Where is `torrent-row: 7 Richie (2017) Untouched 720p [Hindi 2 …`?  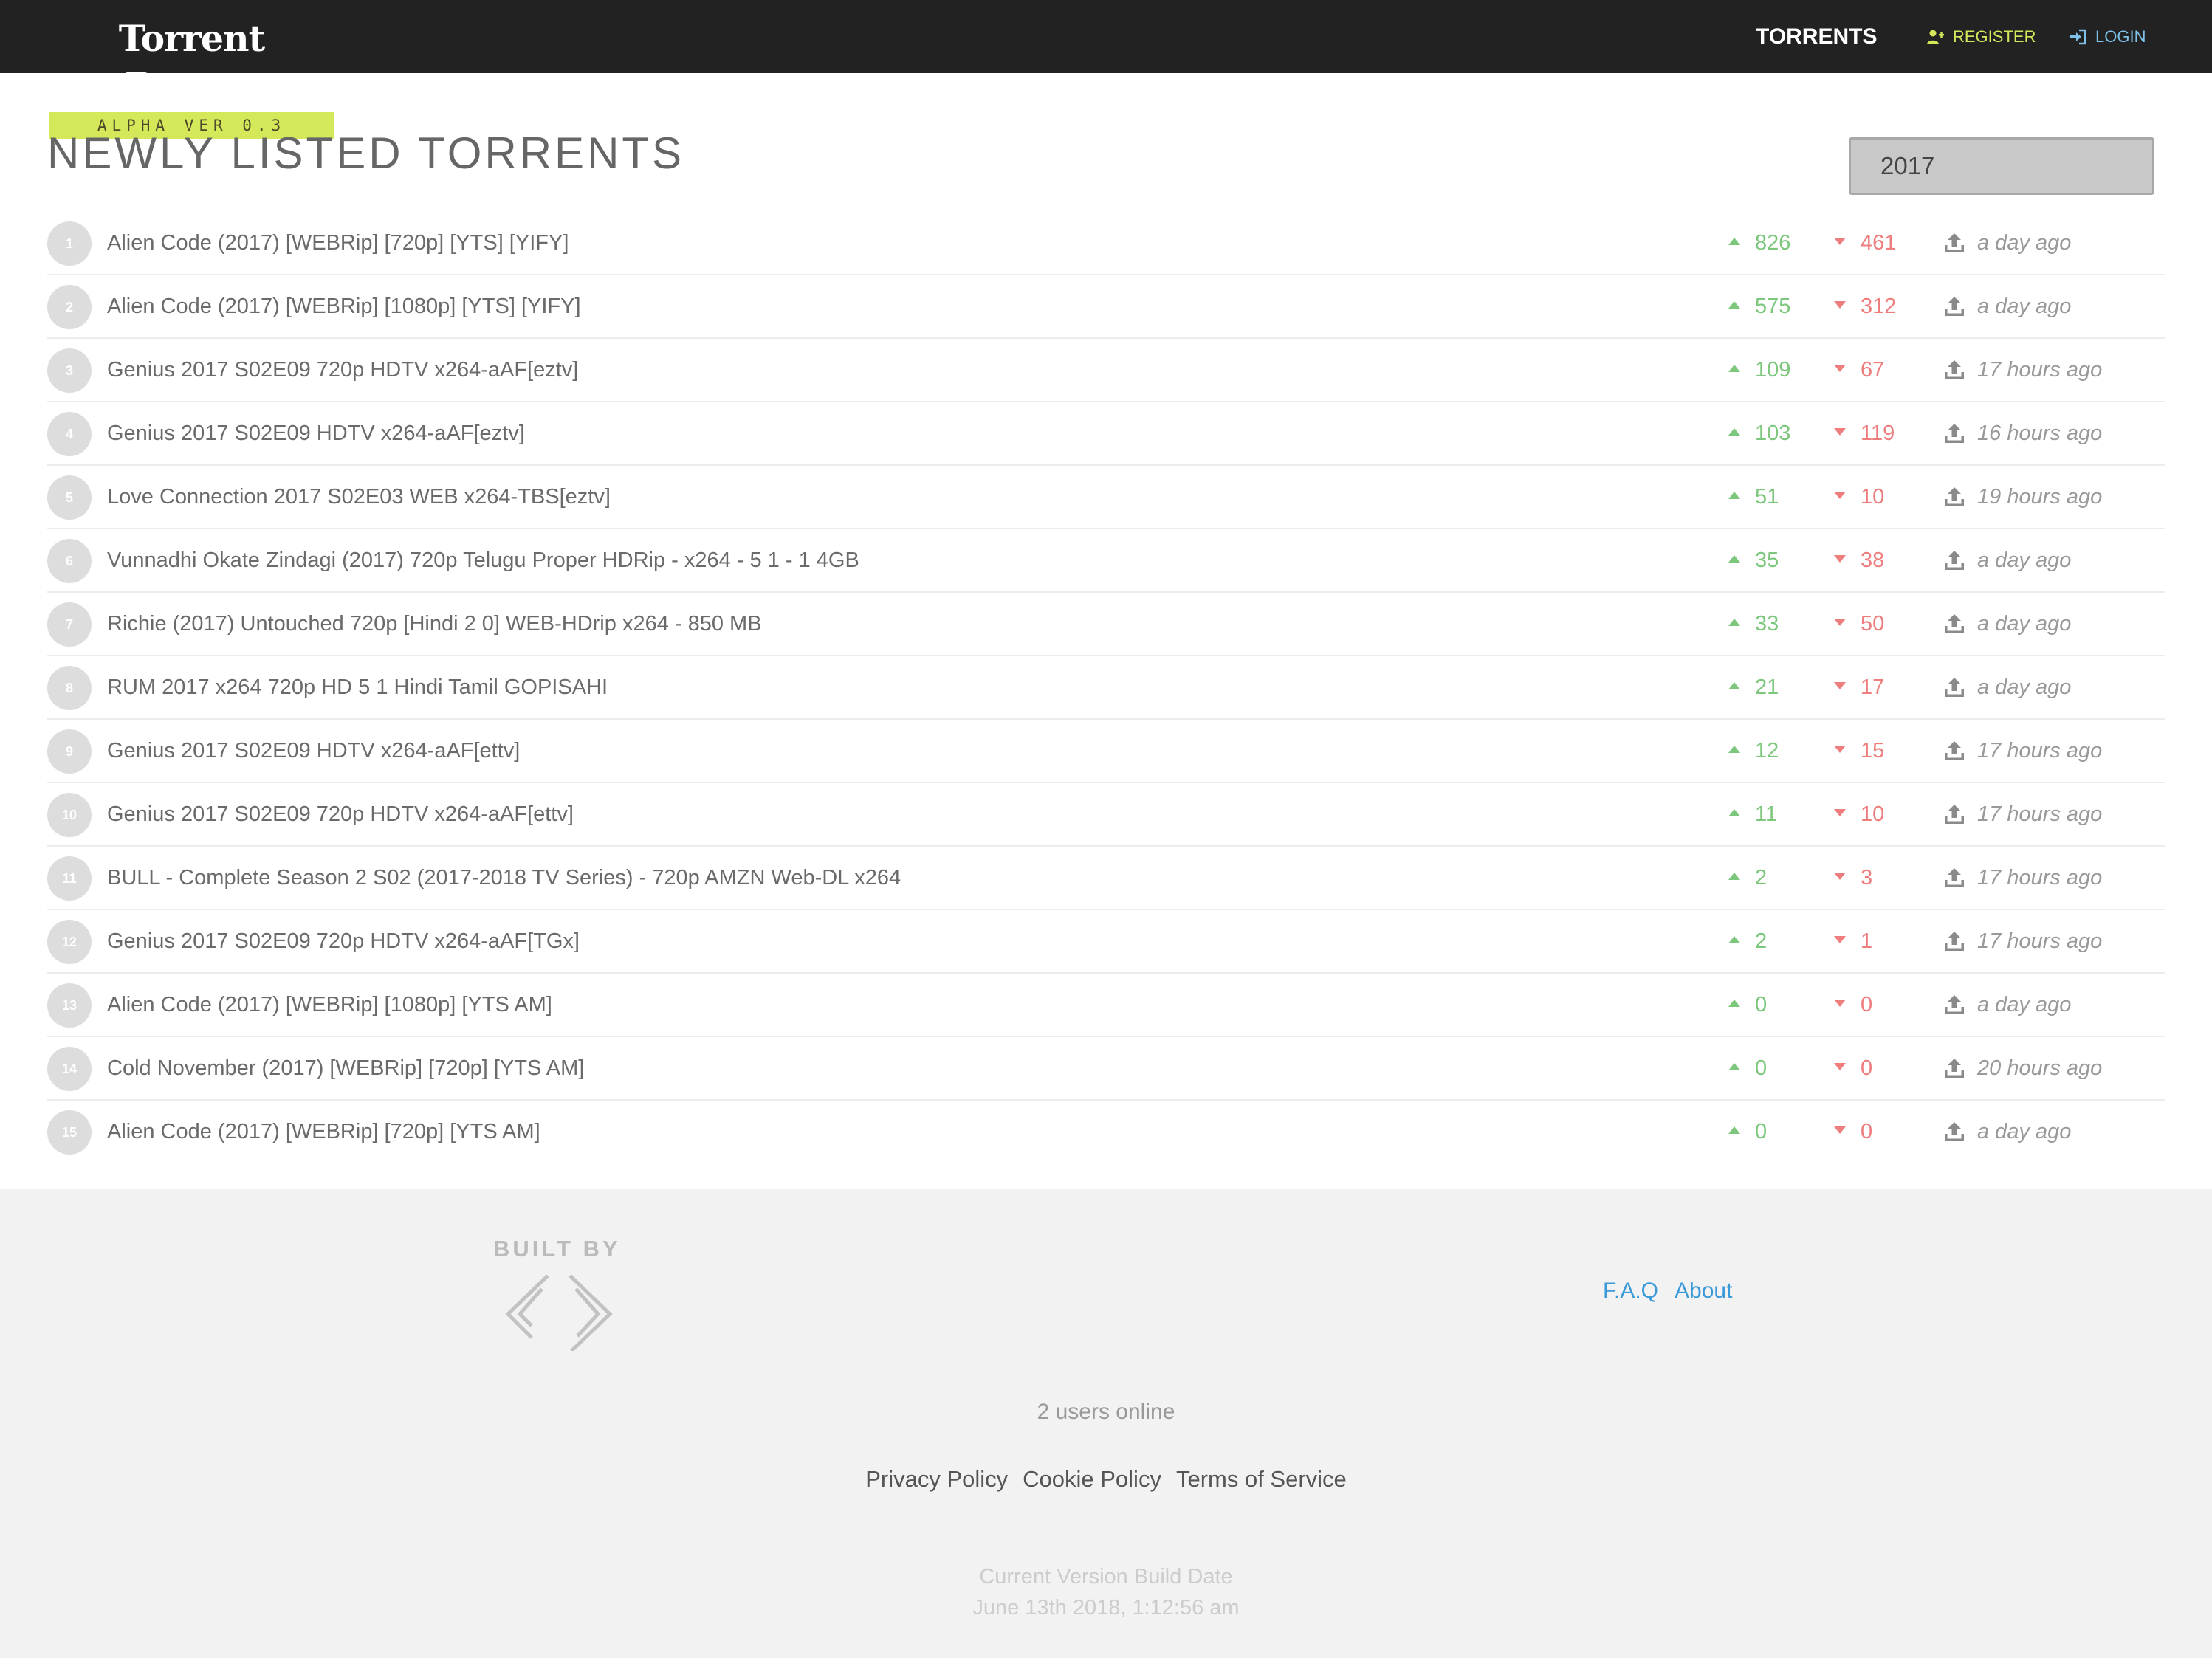 torrent-row: 7 Richie (2017) Untouched 720p [Hindi 2 … is located at coordinates (1106, 624).